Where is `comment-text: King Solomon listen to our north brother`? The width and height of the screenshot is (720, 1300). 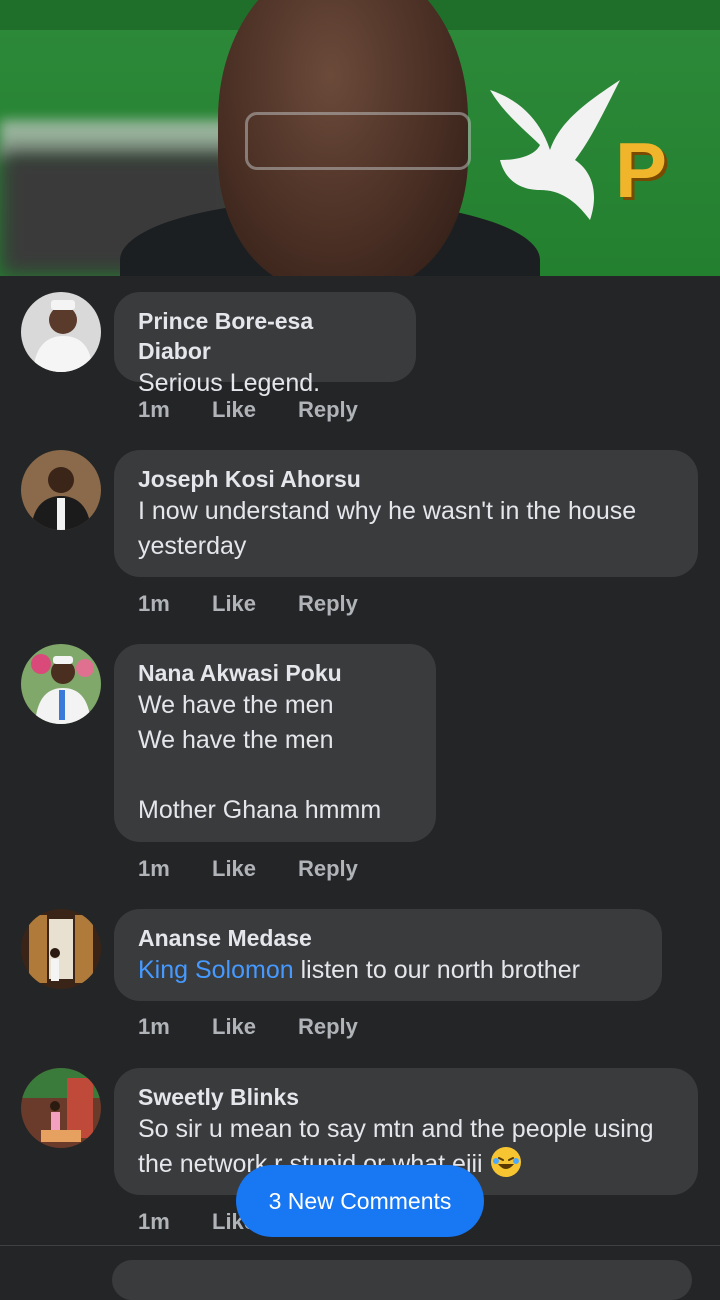
comment-text: King Solomon listen to our north brother is located at coordinates (388, 970).